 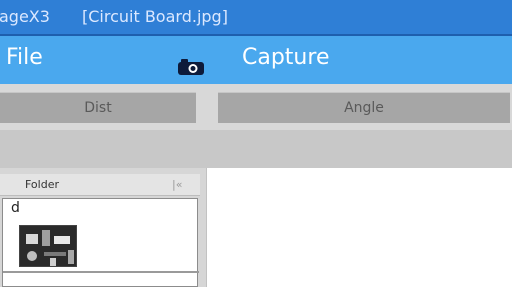 What do you see at coordinates (256, 18) in the screenshot?
I see `window-titlebar: ageX3 [Circuit Board.jpg]` at bounding box center [256, 18].